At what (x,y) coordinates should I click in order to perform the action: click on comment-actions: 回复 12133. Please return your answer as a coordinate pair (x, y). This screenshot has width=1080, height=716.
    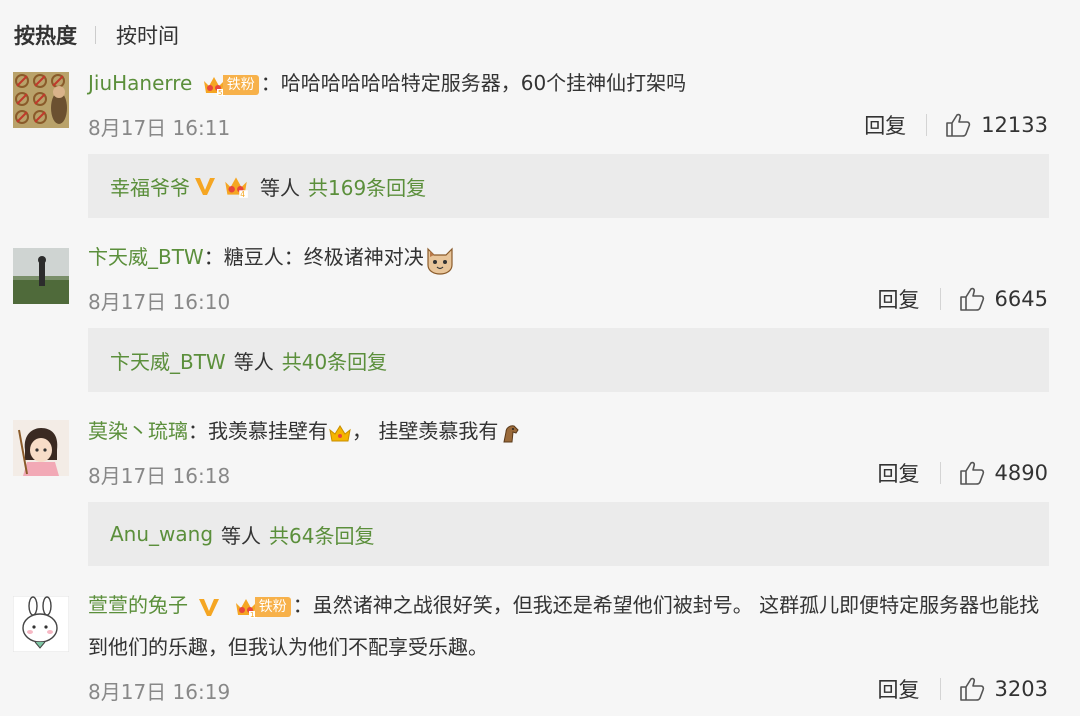
    Looking at the image, I should click on (956, 125).